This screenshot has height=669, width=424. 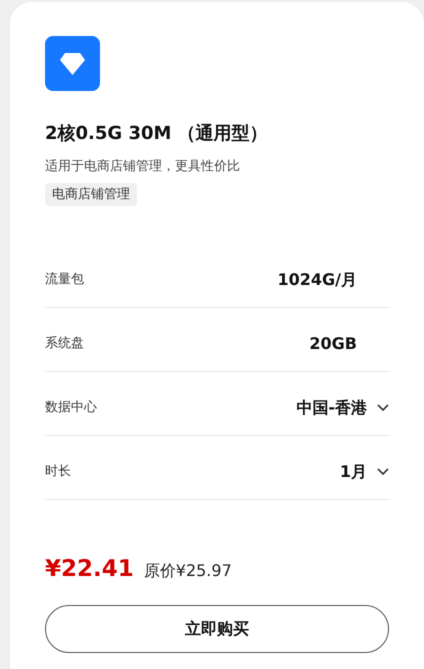 What do you see at coordinates (89, 569) in the screenshot?
I see `current-price: ¥22.41` at bounding box center [89, 569].